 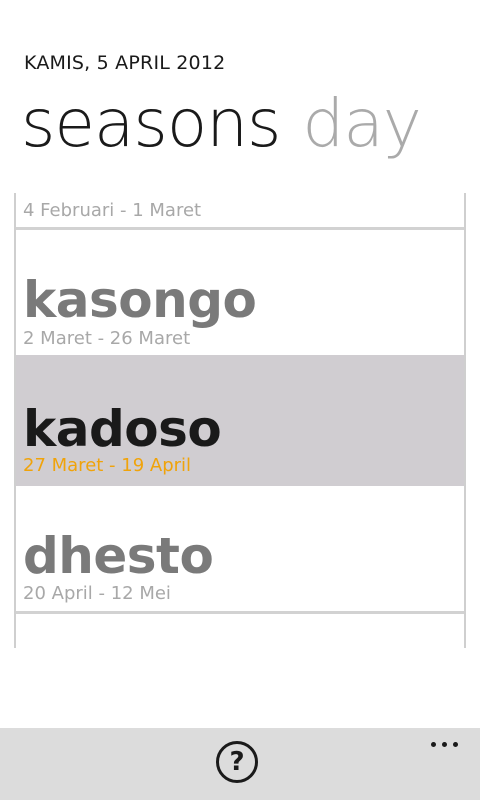 I want to click on season-range: 20 April - 12 Mei, so click(x=97, y=593).